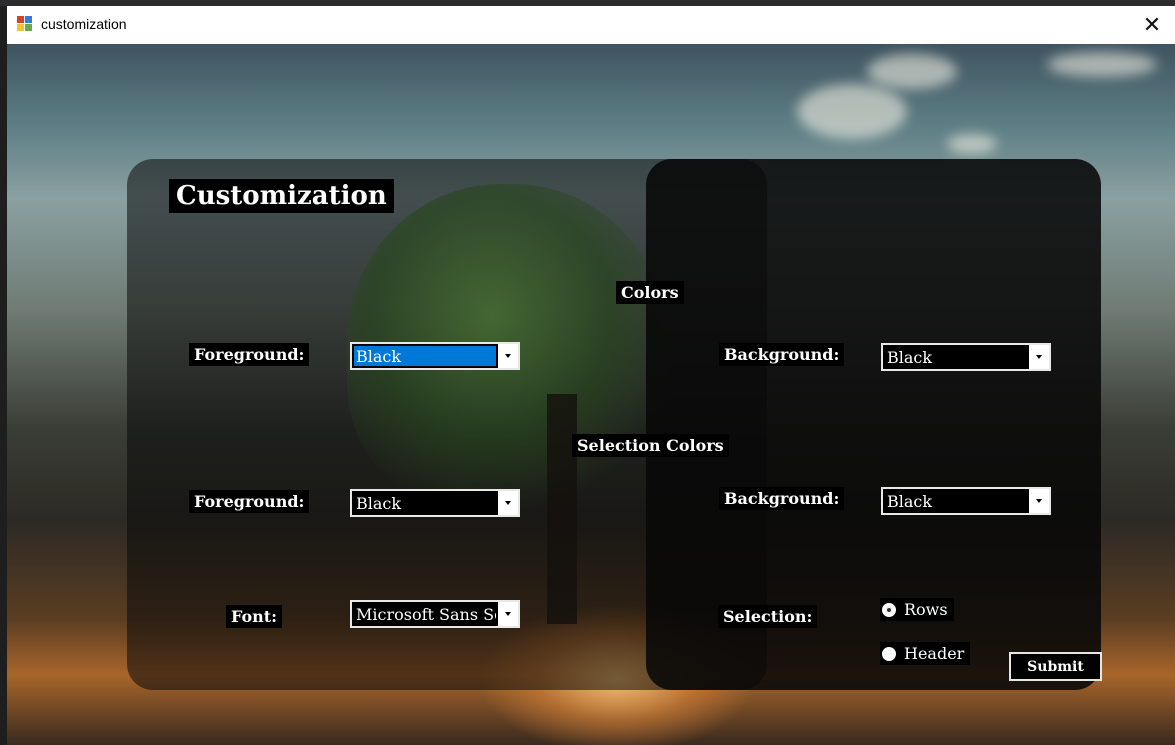 The image size is (1175, 745). Describe the element at coordinates (910, 501) in the screenshot. I see `selection-background-value: Black` at that location.